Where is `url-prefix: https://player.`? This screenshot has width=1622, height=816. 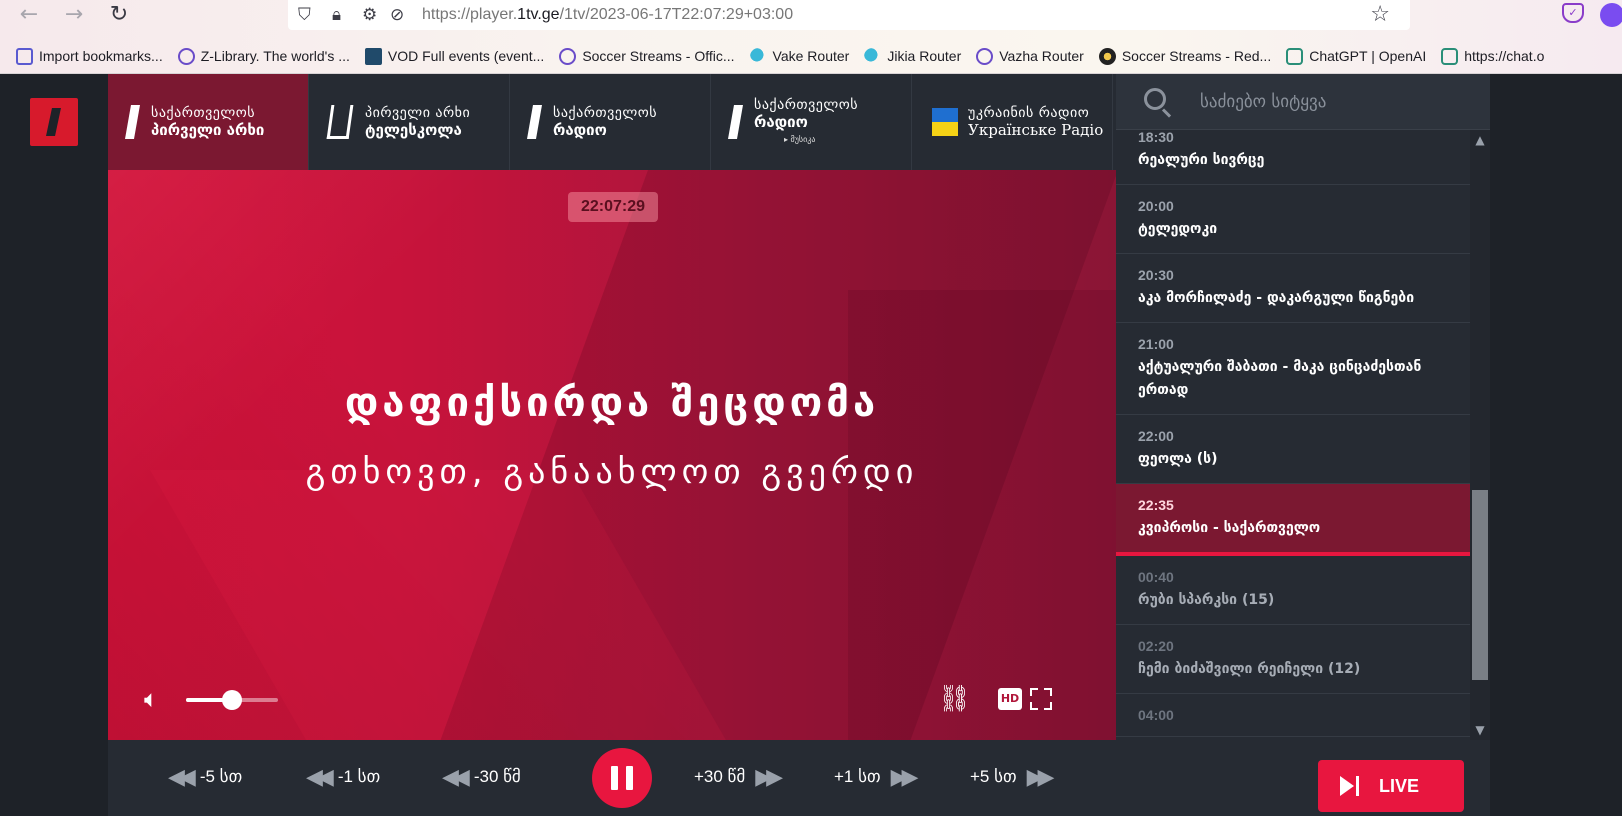
url-prefix: https://player. is located at coordinates (470, 14).